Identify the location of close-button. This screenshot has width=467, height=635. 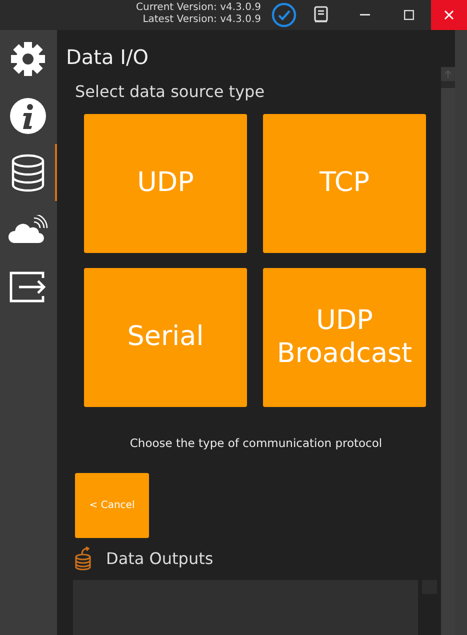
(449, 15).